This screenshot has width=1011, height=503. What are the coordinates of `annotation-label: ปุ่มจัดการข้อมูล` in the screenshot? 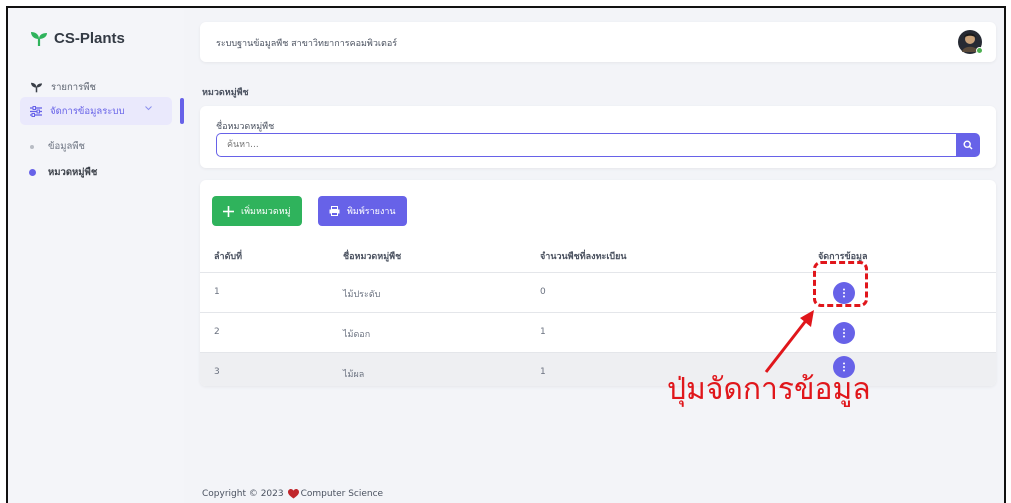 It's located at (769, 389).